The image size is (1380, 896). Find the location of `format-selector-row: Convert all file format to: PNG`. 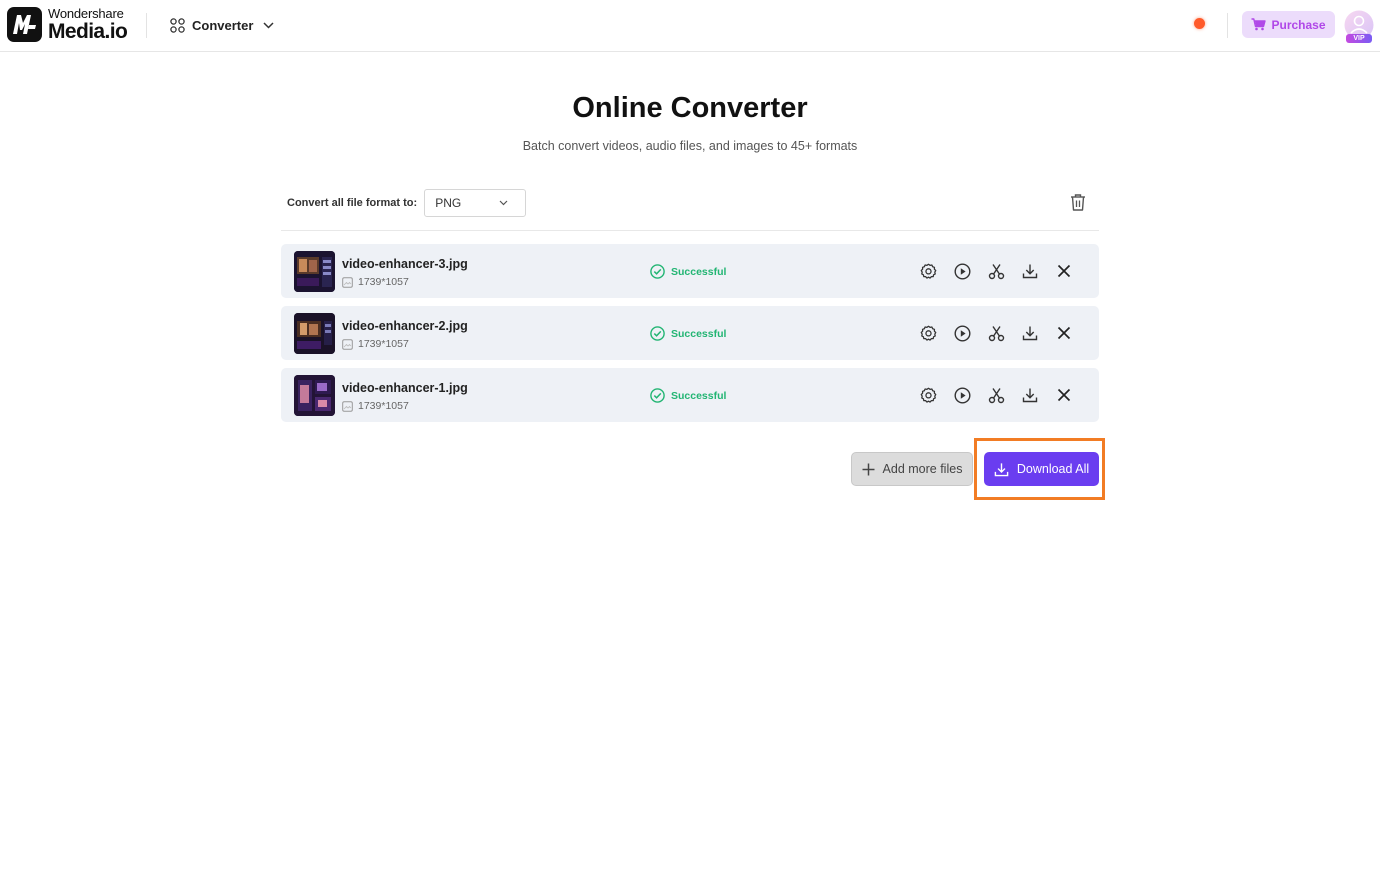

format-selector-row: Convert all file format to: PNG is located at coordinates (407, 203).